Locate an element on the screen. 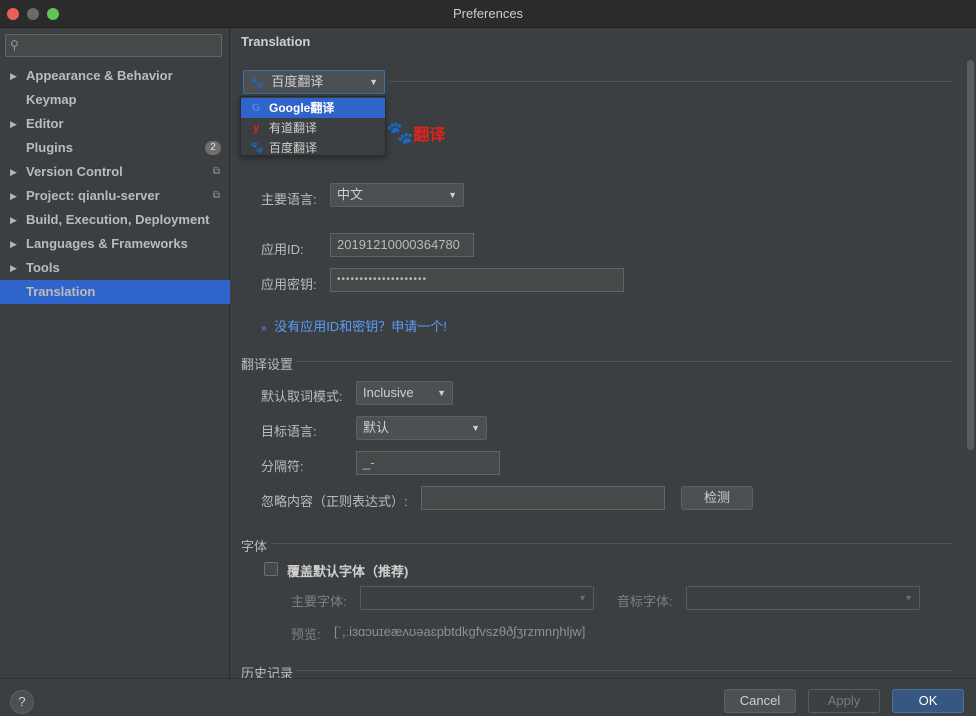 The width and height of the screenshot is (976, 716). translate-settings-divider is located at coordinates (624, 361).